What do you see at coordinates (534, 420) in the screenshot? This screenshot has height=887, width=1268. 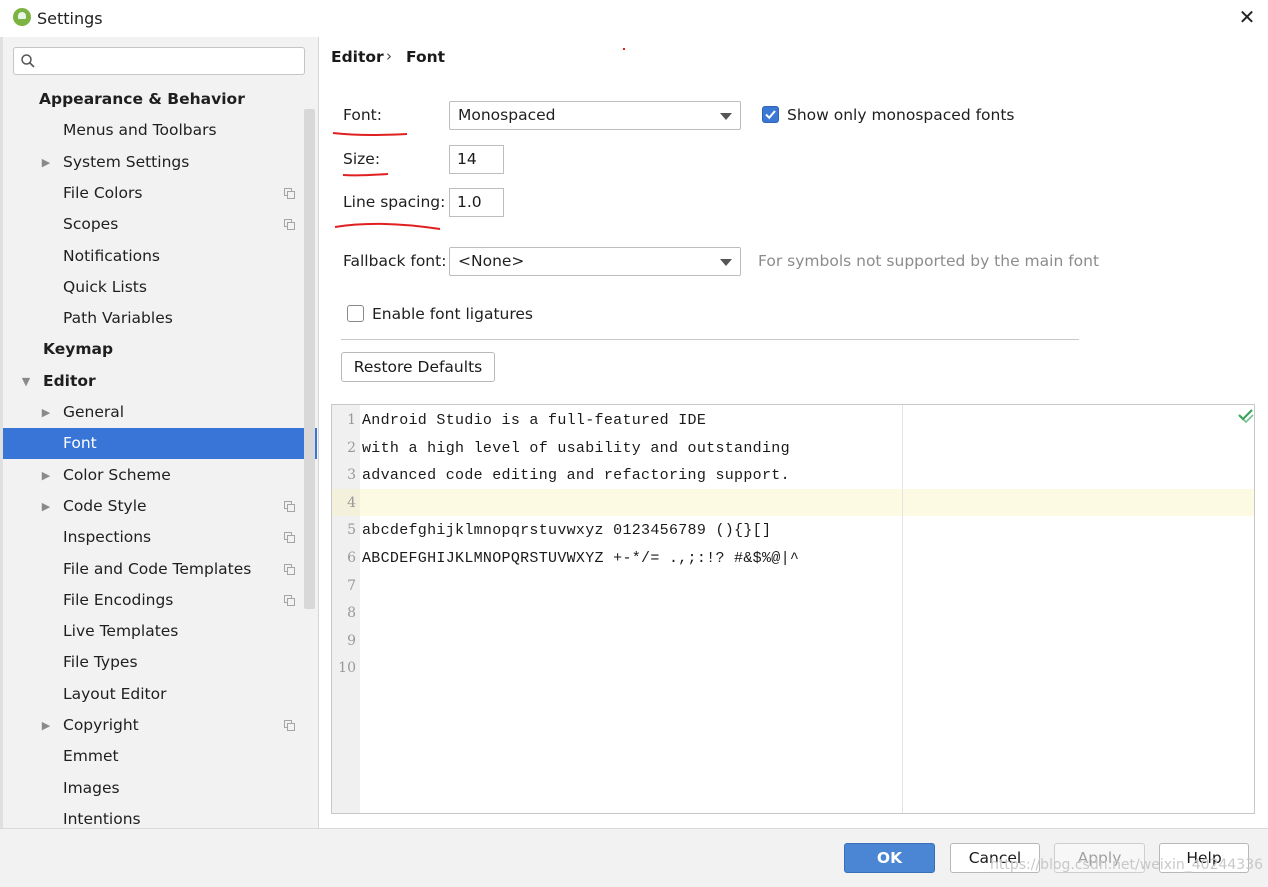 I see `preview-code-line: Android Studio is a full-featured IDE` at bounding box center [534, 420].